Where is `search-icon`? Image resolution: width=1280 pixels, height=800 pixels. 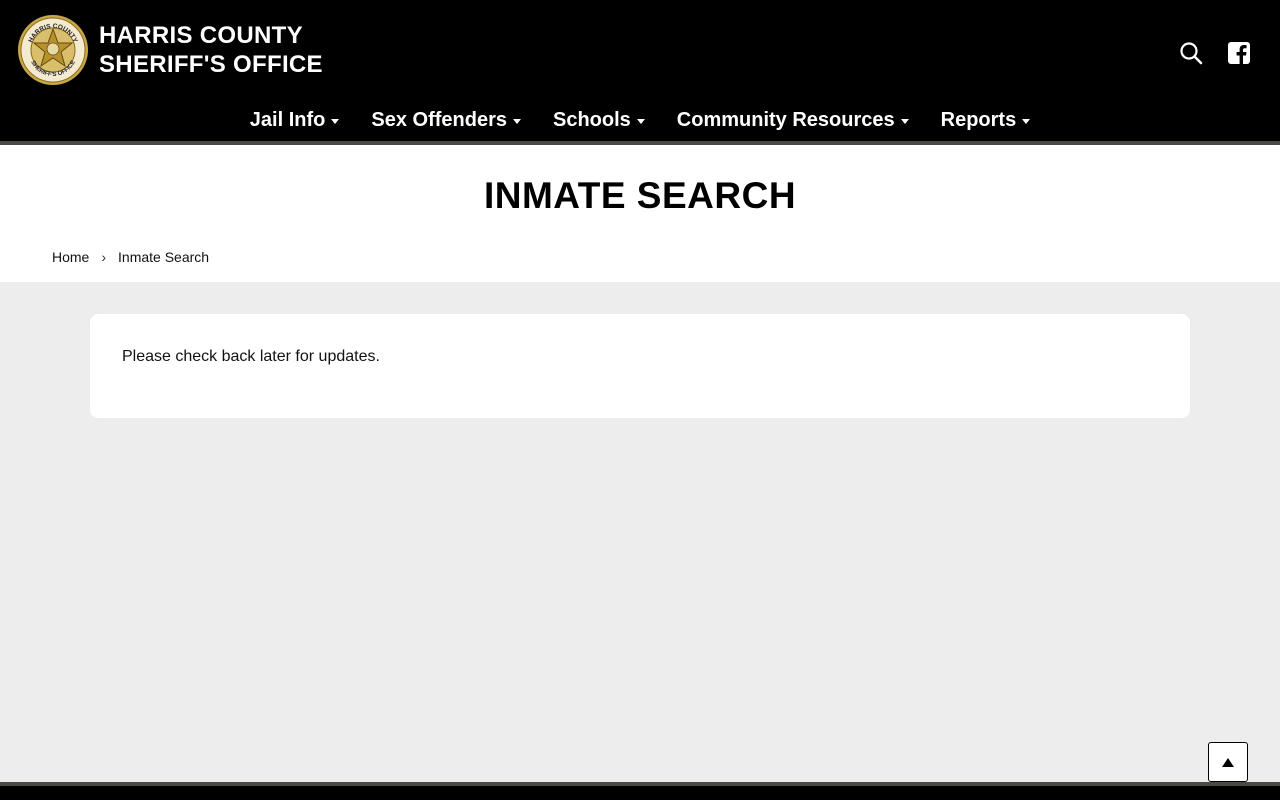
search-icon is located at coordinates (1191, 53).